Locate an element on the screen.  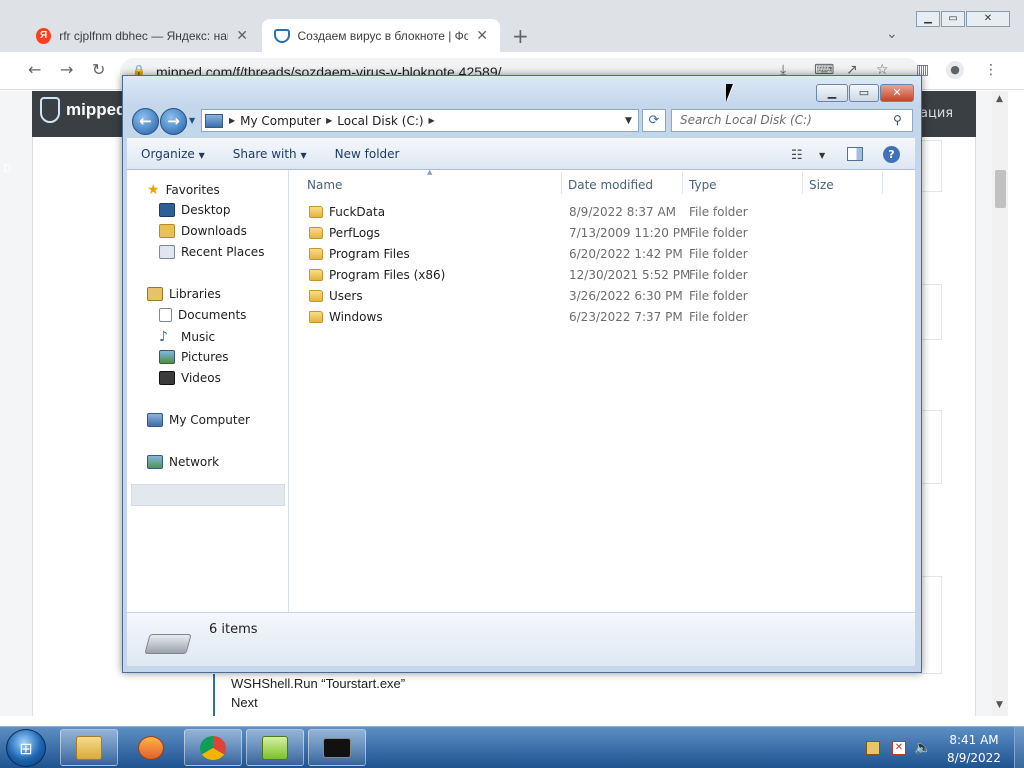
search-input: Search Local Disk (C:) is located at coordinates (792, 120).